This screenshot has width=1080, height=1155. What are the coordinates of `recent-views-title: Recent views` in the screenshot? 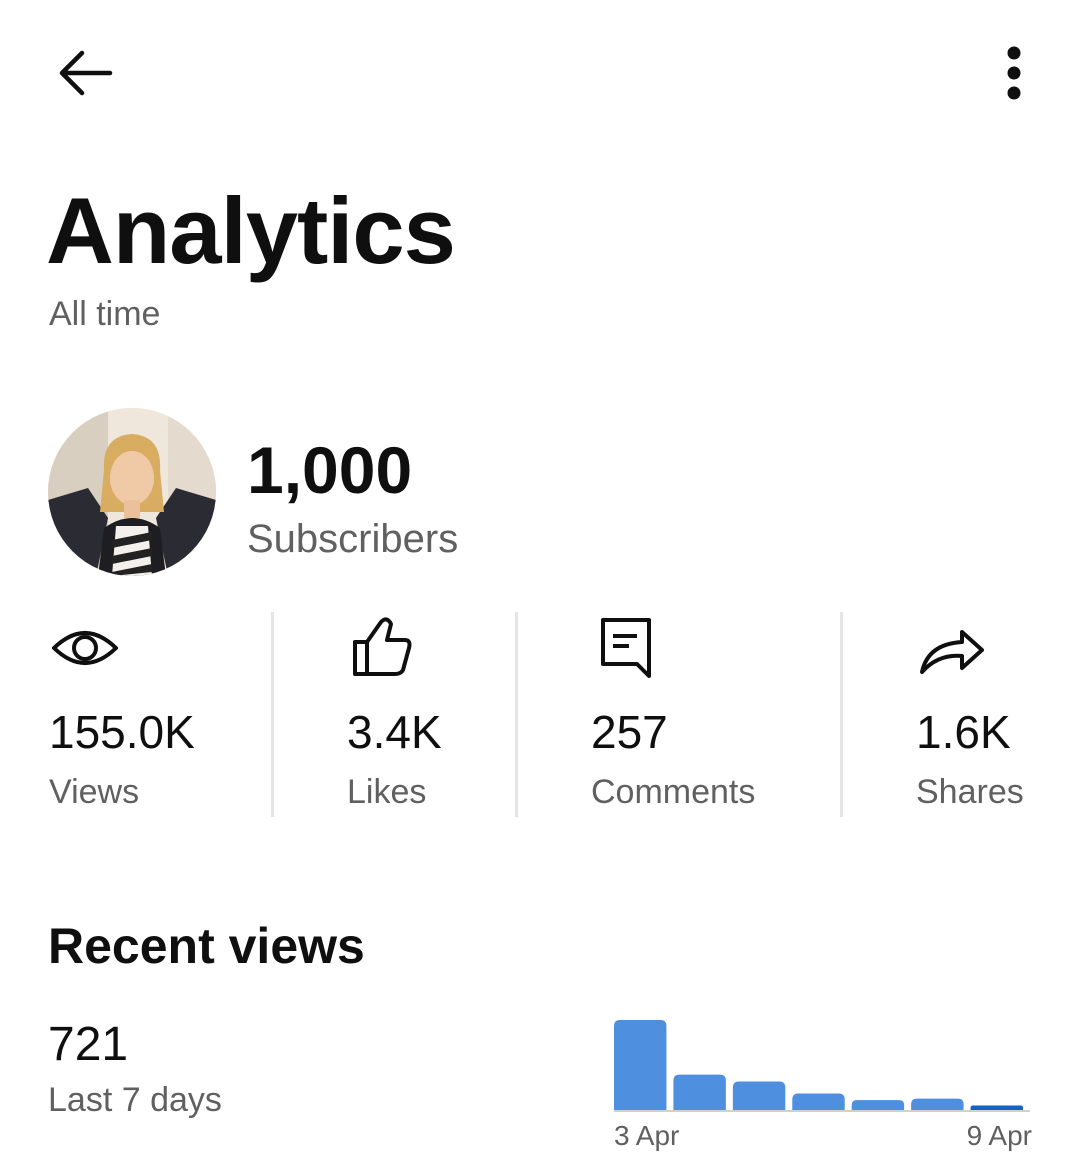 It's located at (206, 946).